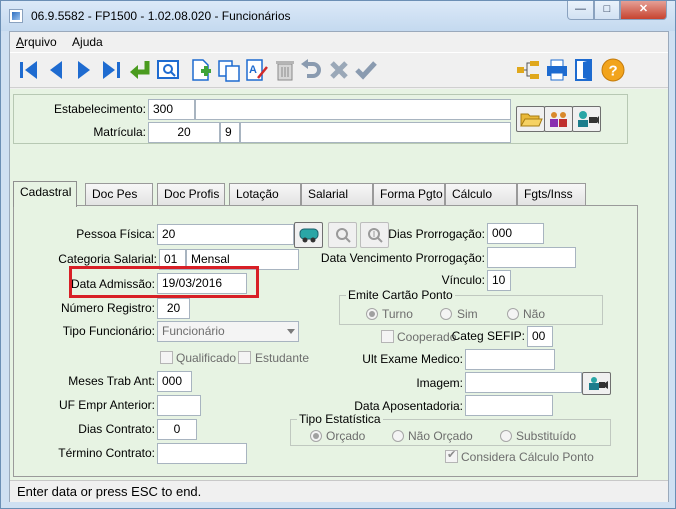  I want to click on menu-ajuda: Ajuda, so click(87, 42).